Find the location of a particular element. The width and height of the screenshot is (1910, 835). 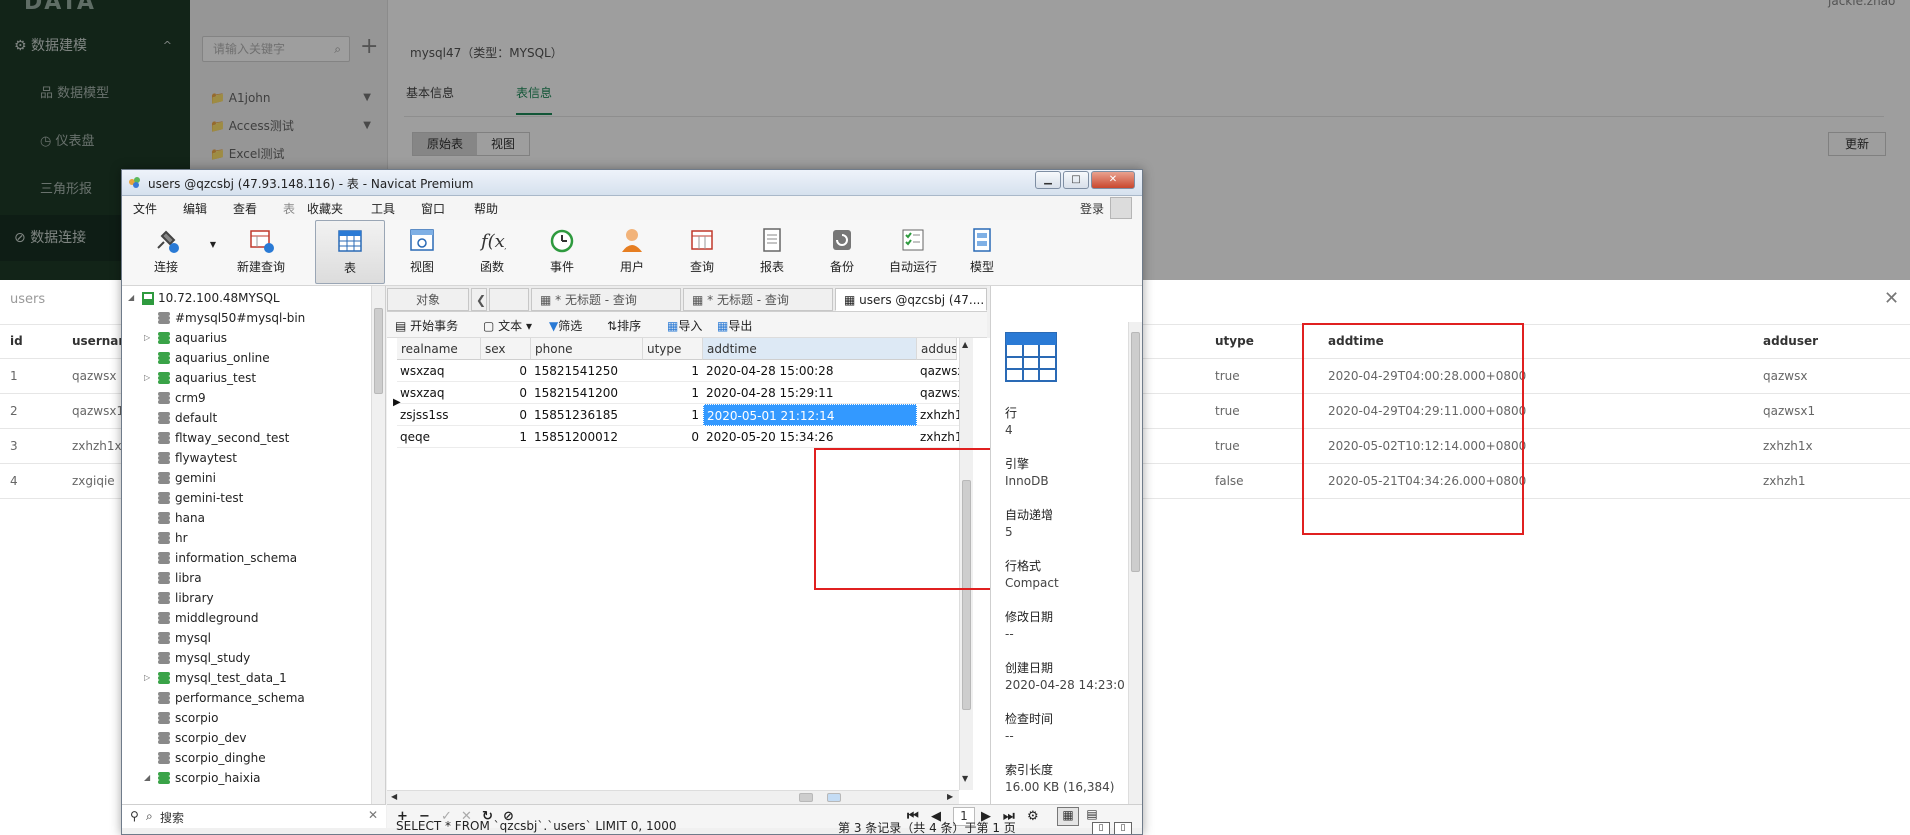

col-realname: realname is located at coordinates (439, 349).